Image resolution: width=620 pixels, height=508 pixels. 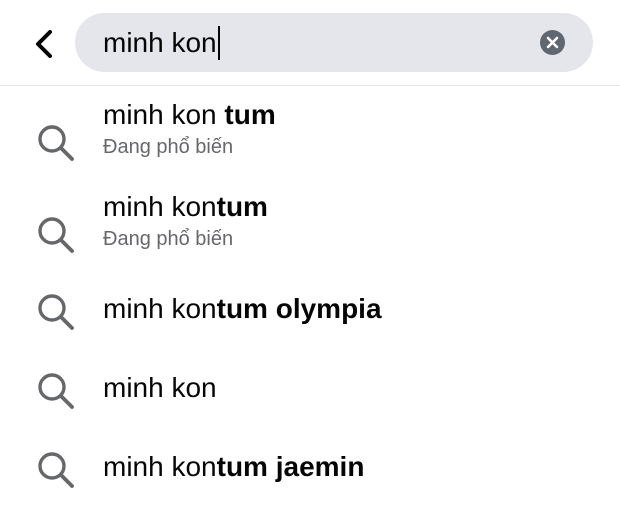 I want to click on suggestion-text: minh kontum jaemin, so click(x=233, y=467).